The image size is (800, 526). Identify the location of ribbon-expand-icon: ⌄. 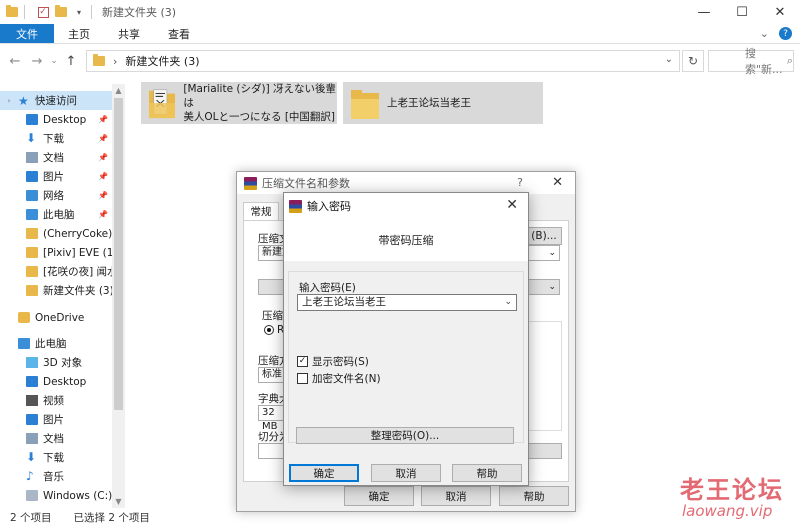
(764, 33).